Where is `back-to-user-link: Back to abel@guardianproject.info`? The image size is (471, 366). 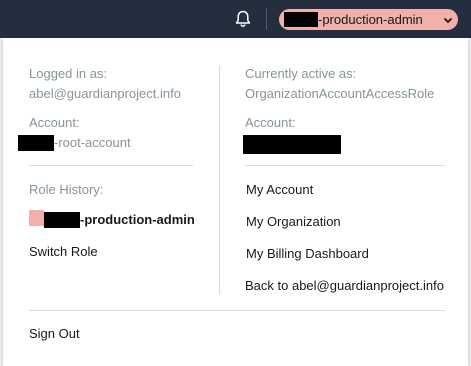 back-to-user-link: Back to abel@guardianproject.info is located at coordinates (344, 285).